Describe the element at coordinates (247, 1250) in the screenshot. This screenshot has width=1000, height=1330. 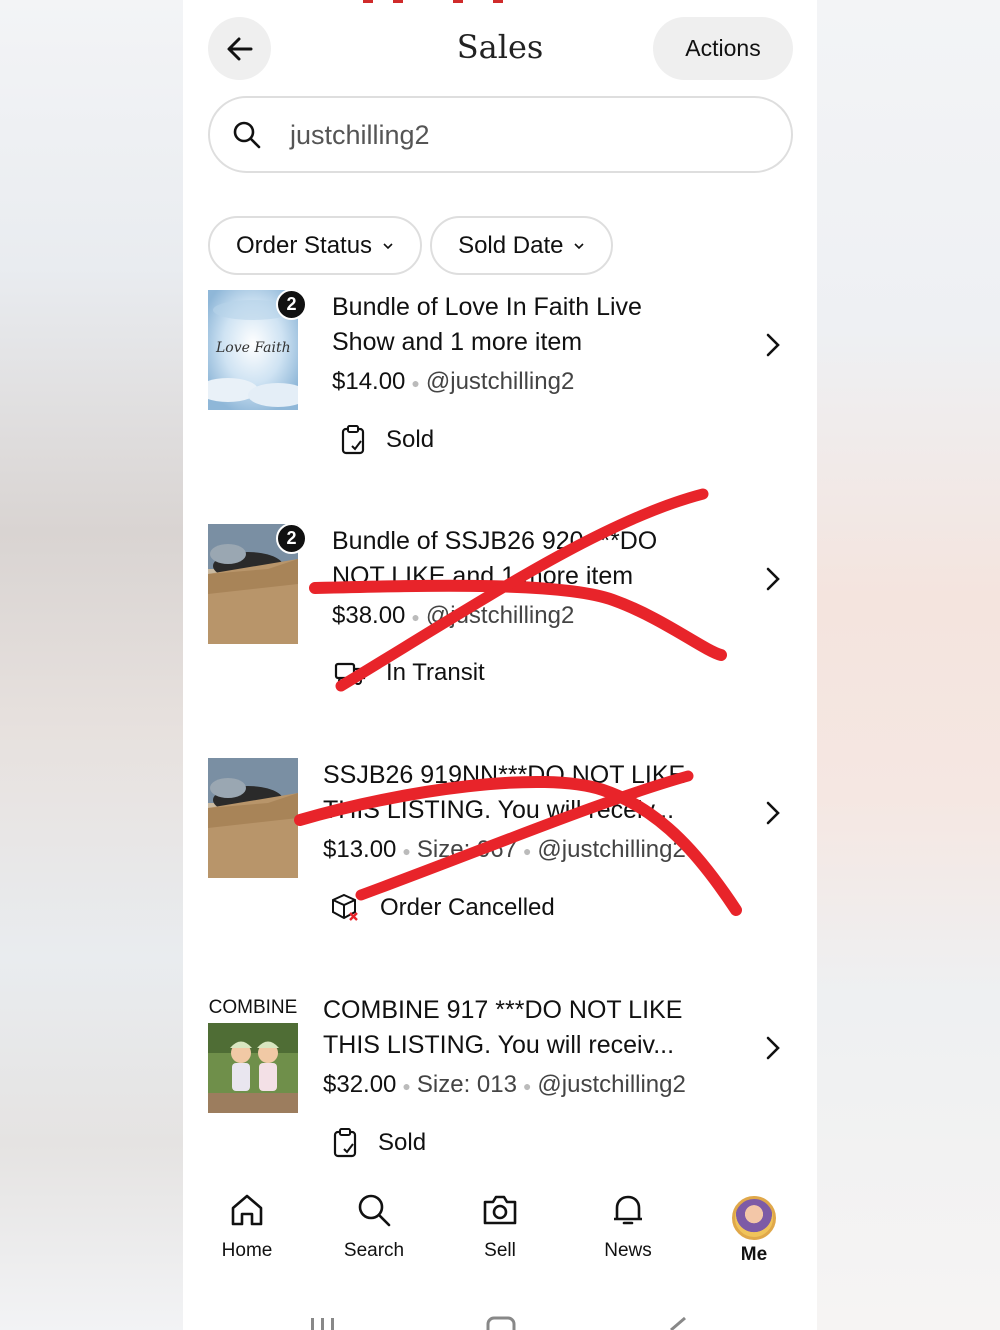
I see `nav-label: Home` at that location.